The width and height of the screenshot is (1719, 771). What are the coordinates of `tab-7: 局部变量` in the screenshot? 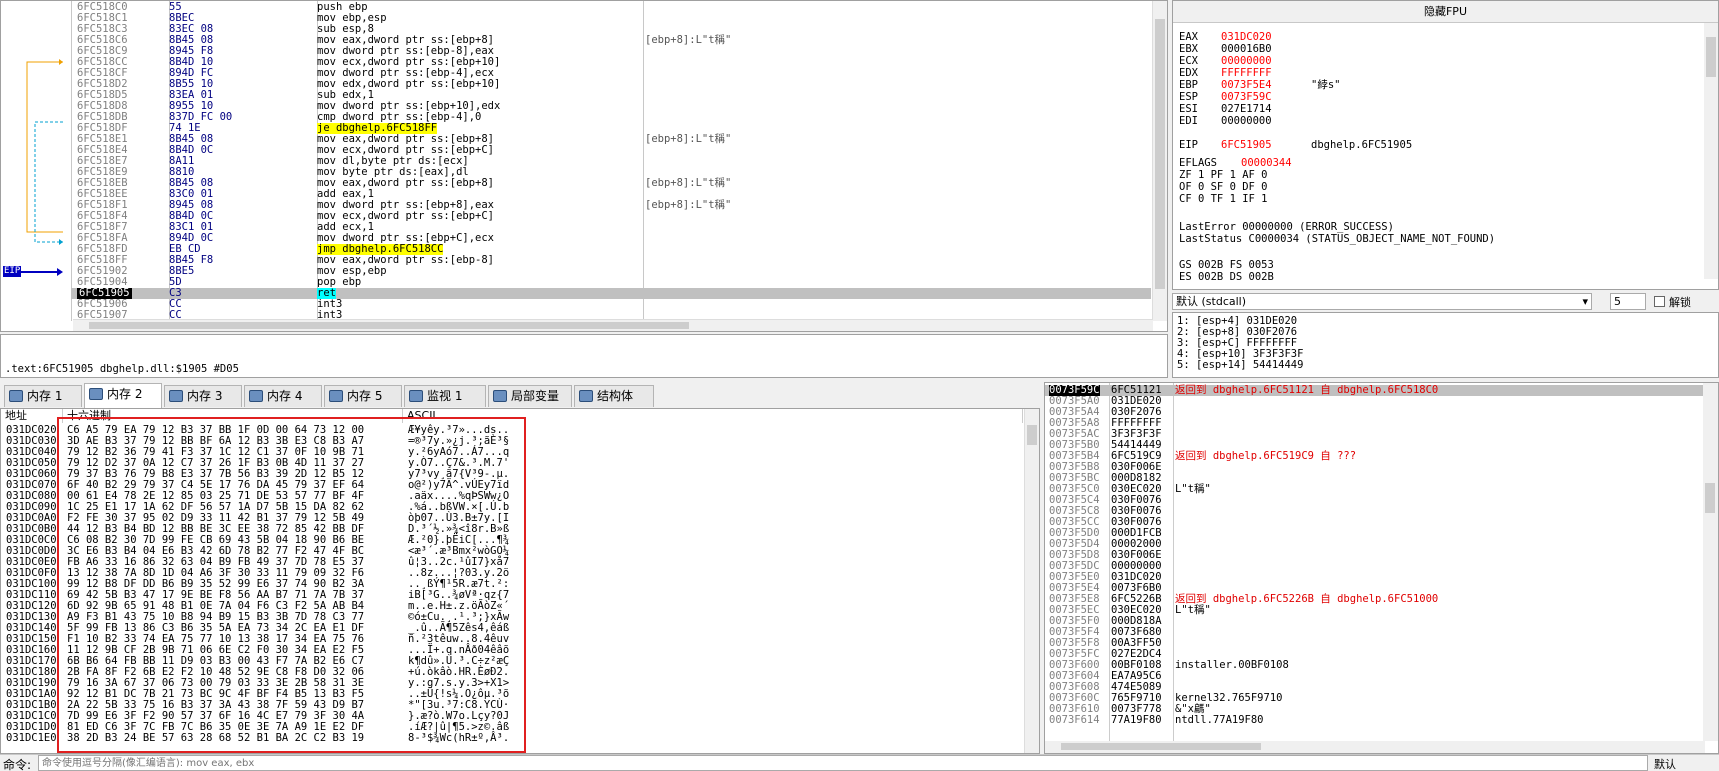 It's located at (530, 396).